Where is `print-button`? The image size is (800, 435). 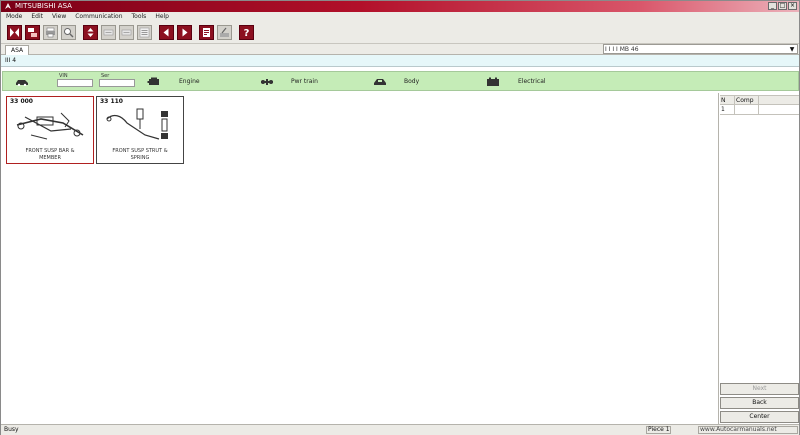 print-button is located at coordinates (50, 32).